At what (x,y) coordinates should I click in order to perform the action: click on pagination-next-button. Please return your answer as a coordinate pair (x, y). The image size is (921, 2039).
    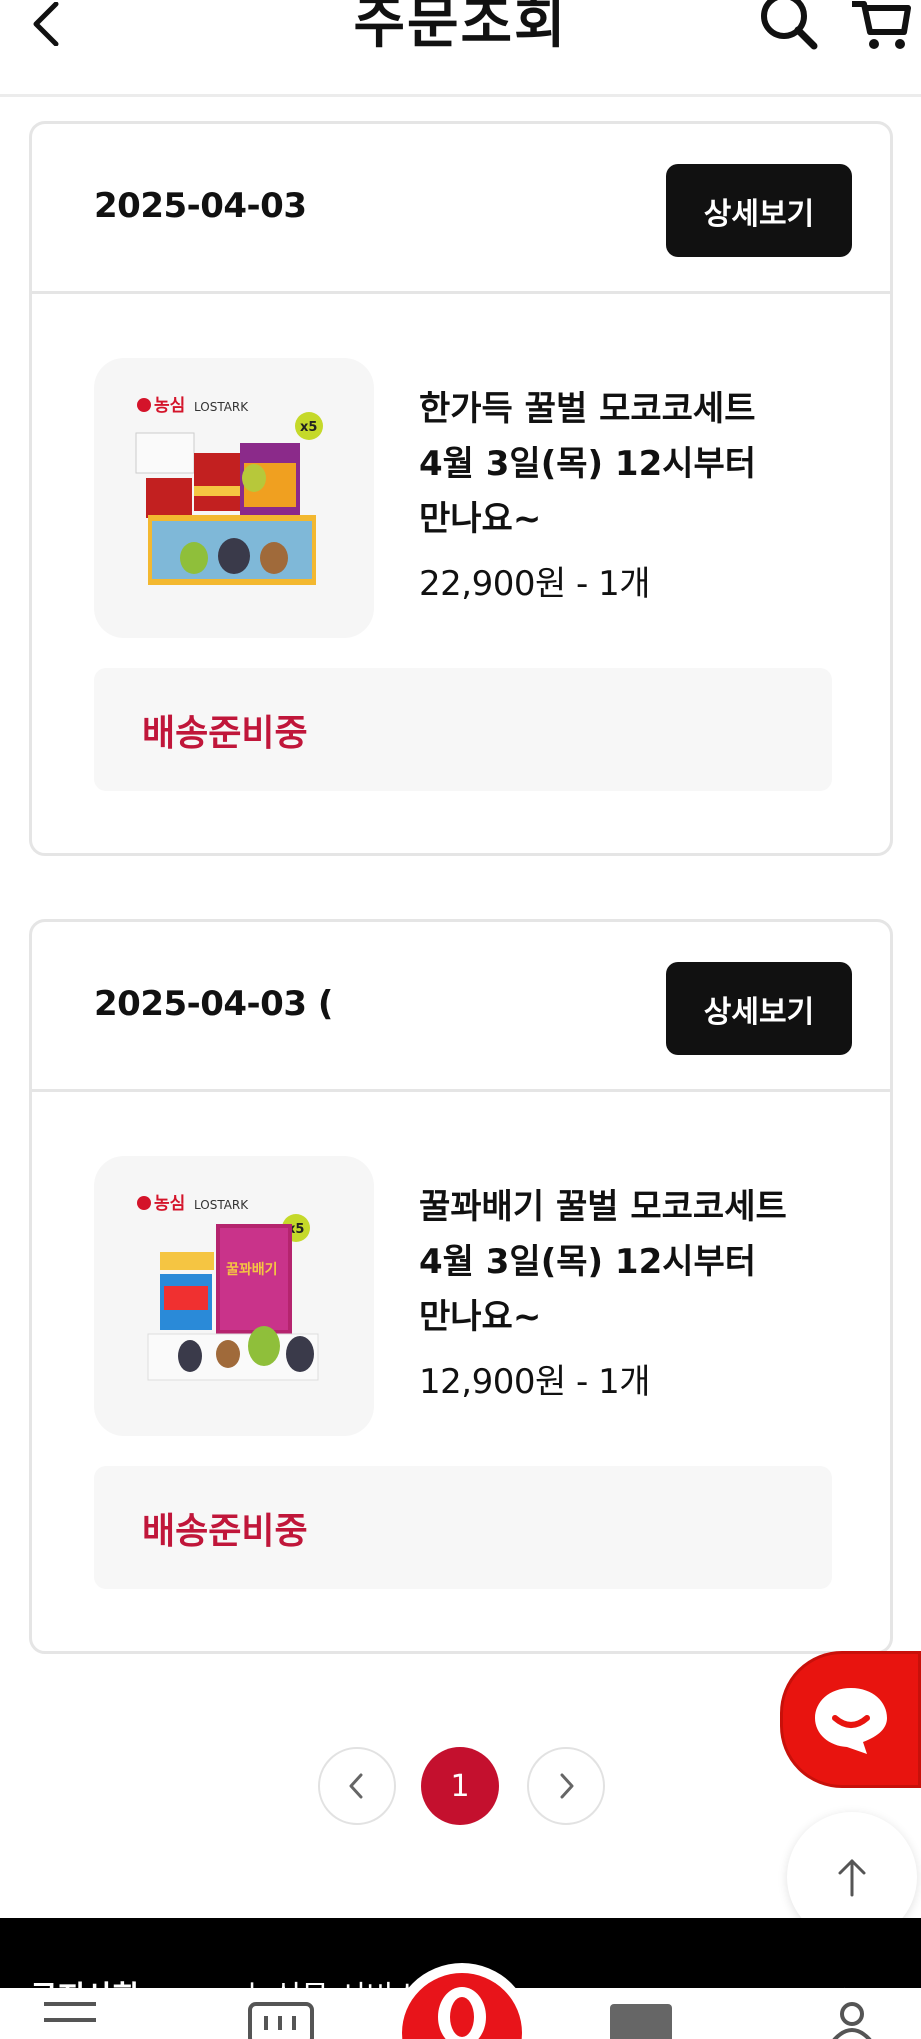
    Looking at the image, I should click on (566, 1786).